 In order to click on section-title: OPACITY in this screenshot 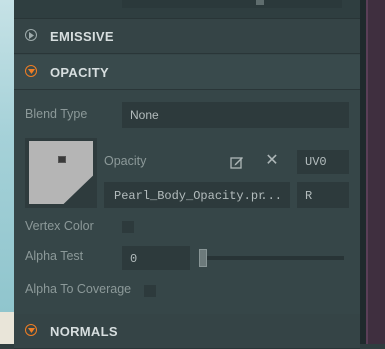, I will do `click(79, 72)`.